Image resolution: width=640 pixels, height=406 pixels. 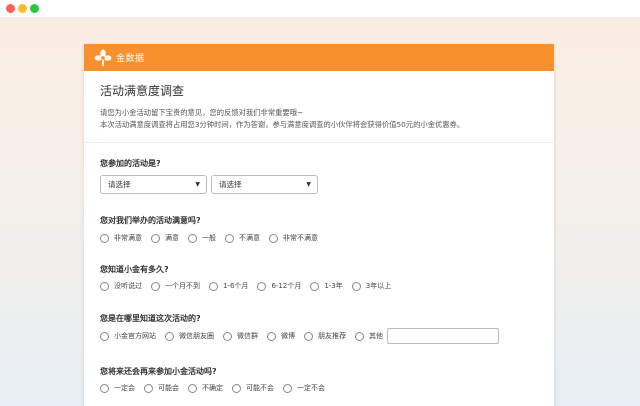 I want to click on familiarity-option: 3年以上, so click(x=371, y=286).